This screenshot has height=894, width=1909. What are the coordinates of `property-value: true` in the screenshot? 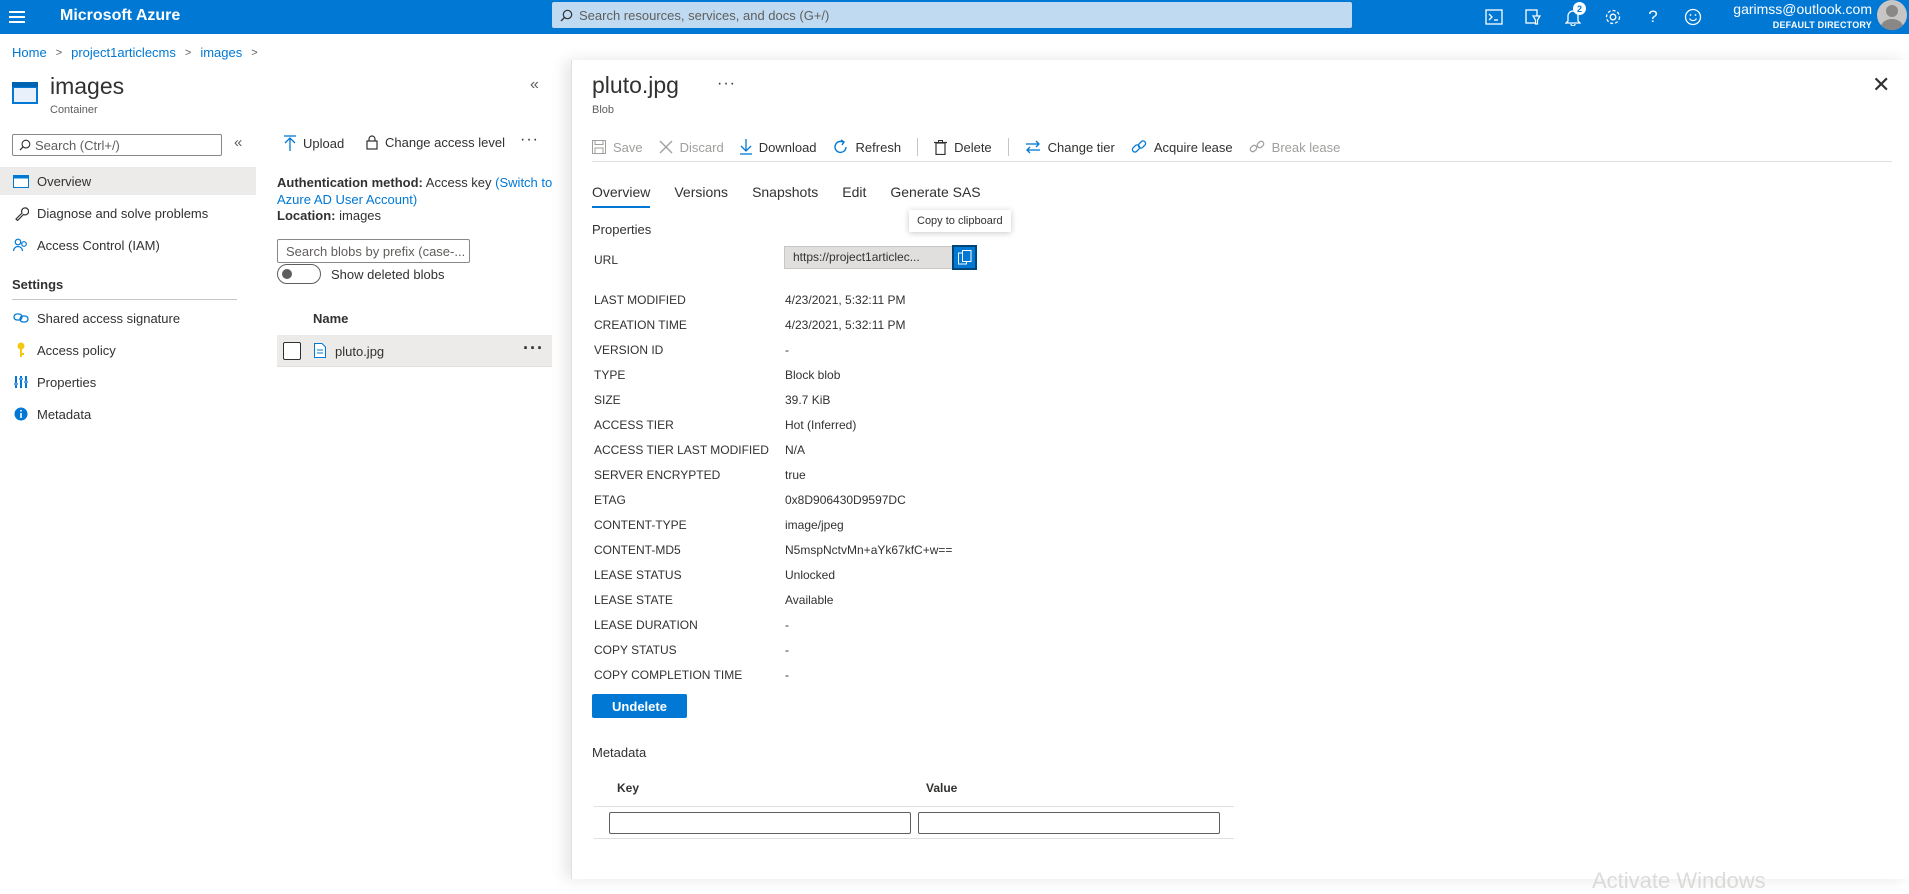 It's located at (795, 475).